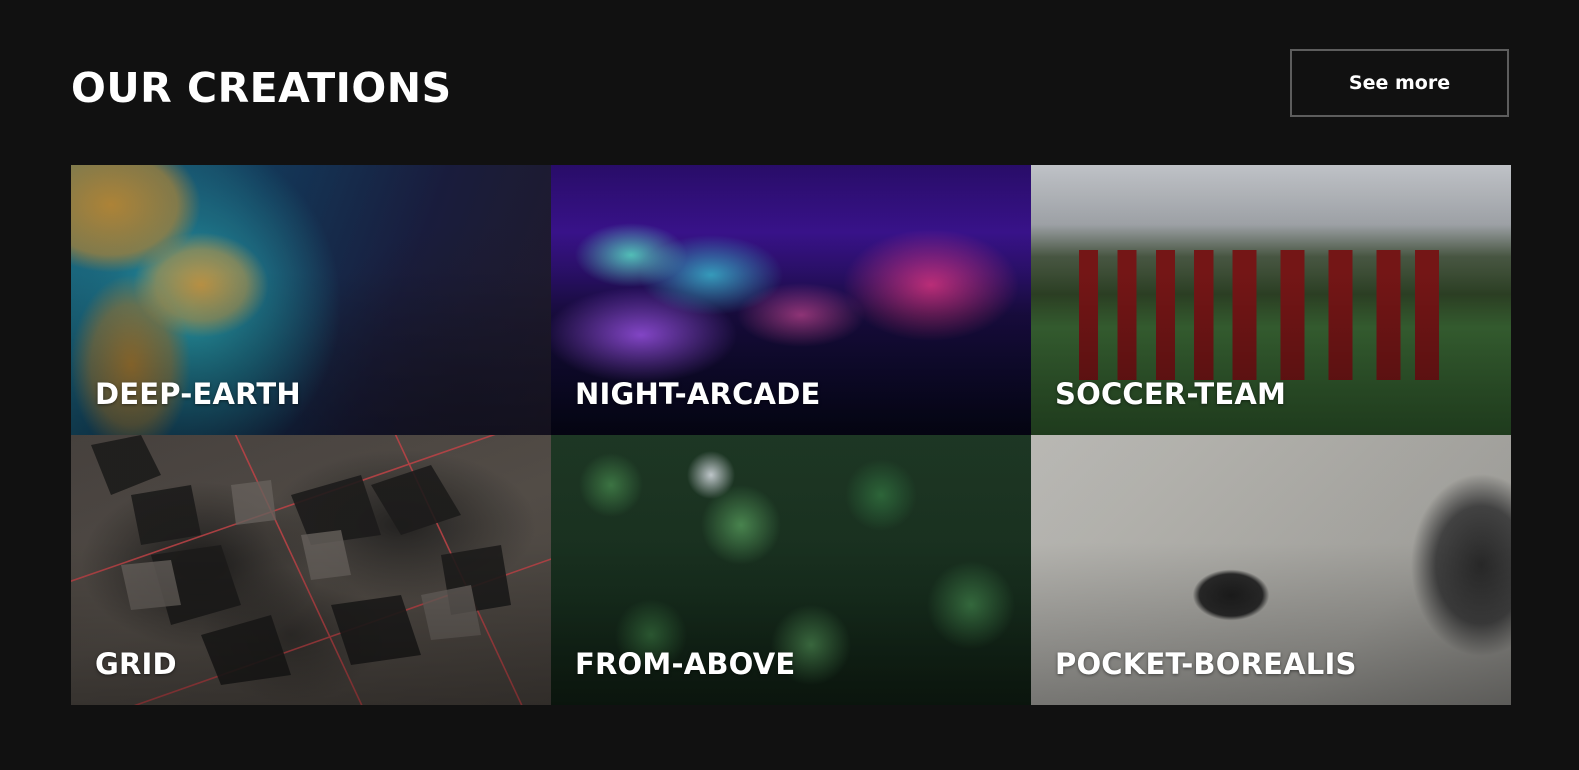 Image resolution: width=1579 pixels, height=770 pixels. Describe the element at coordinates (198, 394) in the screenshot. I see `creation-label: DEEP-EARTH` at that location.